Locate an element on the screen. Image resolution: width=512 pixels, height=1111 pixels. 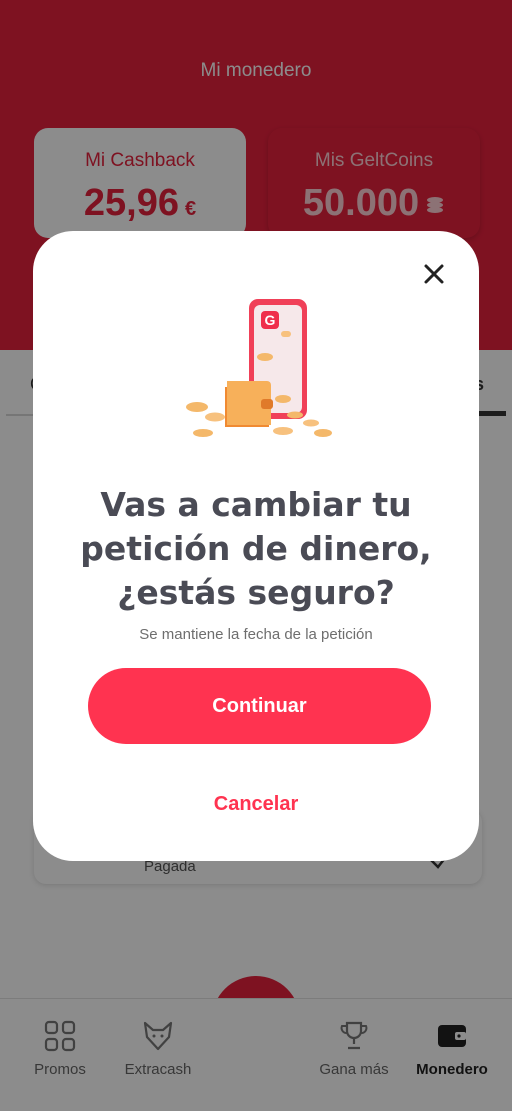
svg-text: G is located at coordinates (270, 320).